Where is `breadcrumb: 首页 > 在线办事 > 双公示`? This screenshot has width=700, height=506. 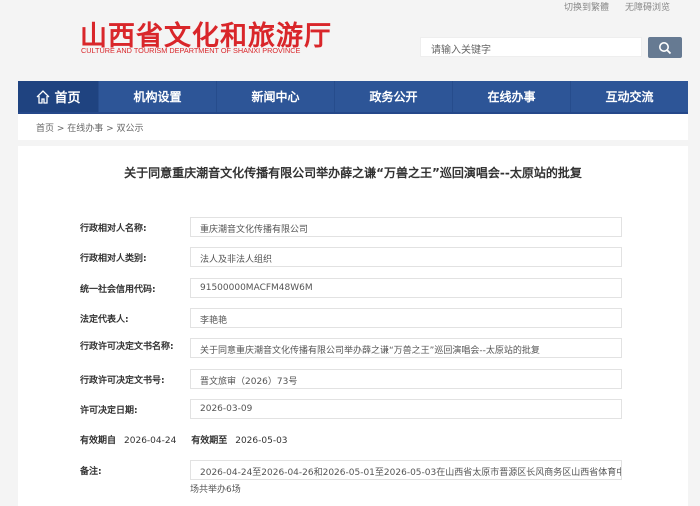
breadcrumb: 首页 > 在线办事 > 双公示 is located at coordinates (353, 127).